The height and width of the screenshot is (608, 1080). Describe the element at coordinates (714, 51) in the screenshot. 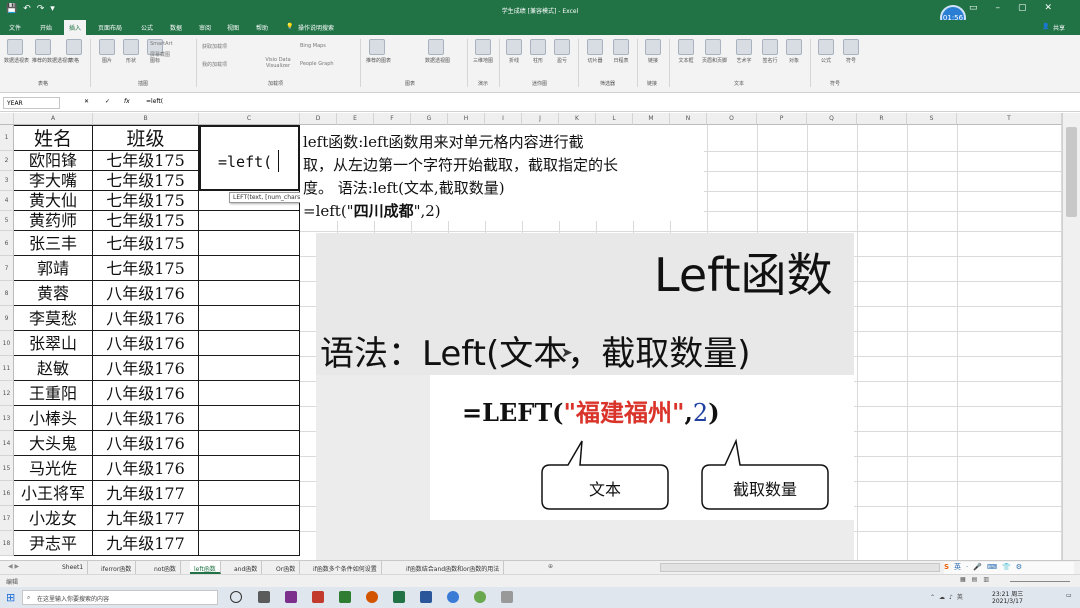

I see `header-footer-button: 页眉和页脚` at that location.